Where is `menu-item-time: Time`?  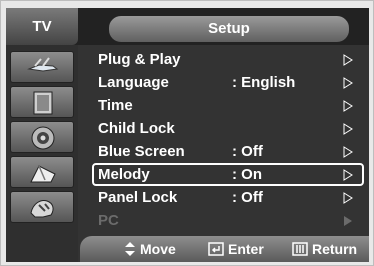 menu-item-time: Time is located at coordinates (224, 105).